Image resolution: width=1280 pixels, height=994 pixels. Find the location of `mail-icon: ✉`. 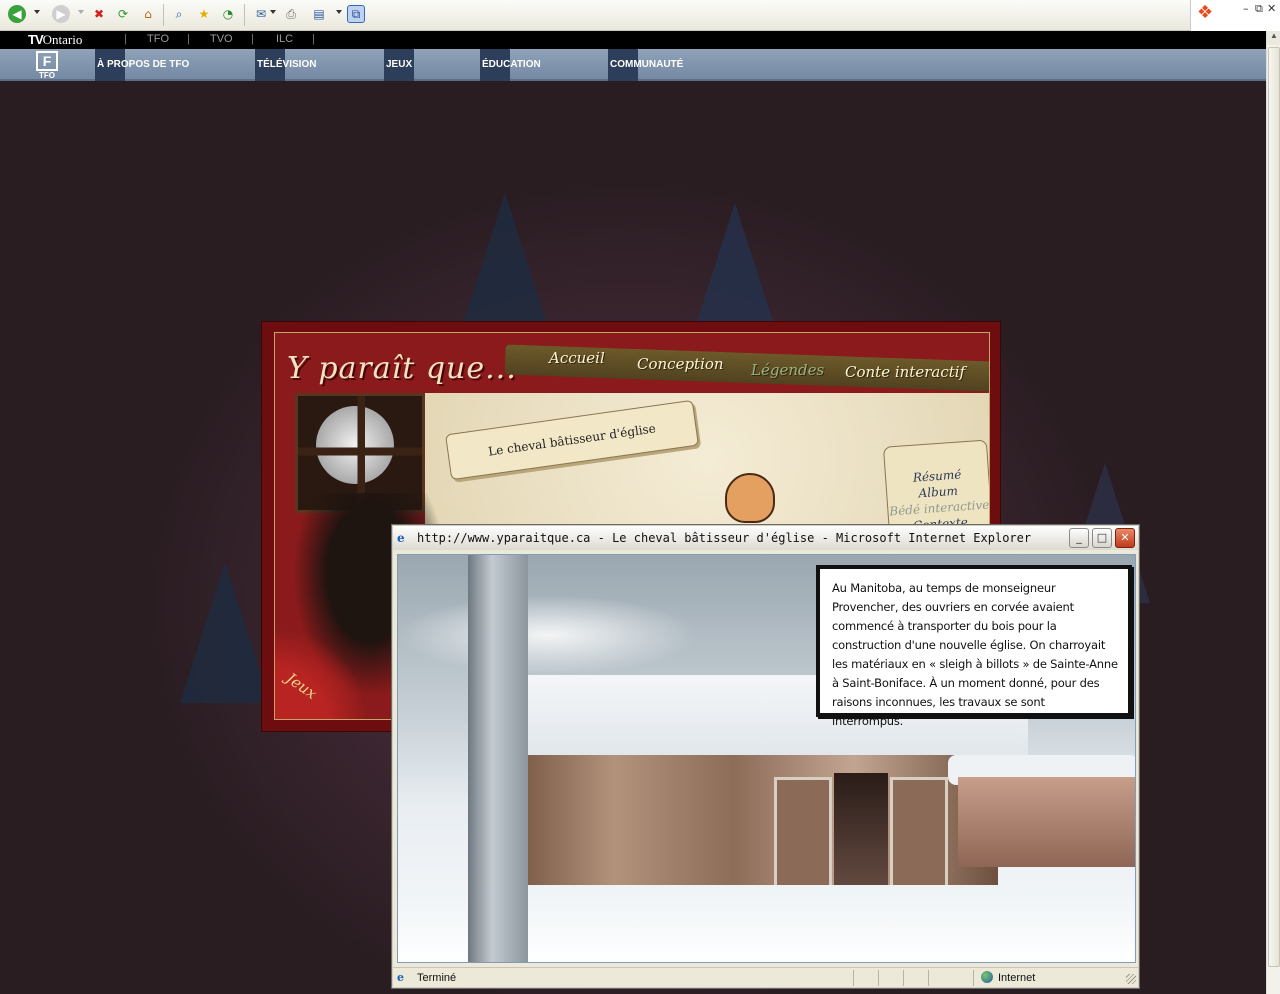

mail-icon: ✉ is located at coordinates (261, 14).